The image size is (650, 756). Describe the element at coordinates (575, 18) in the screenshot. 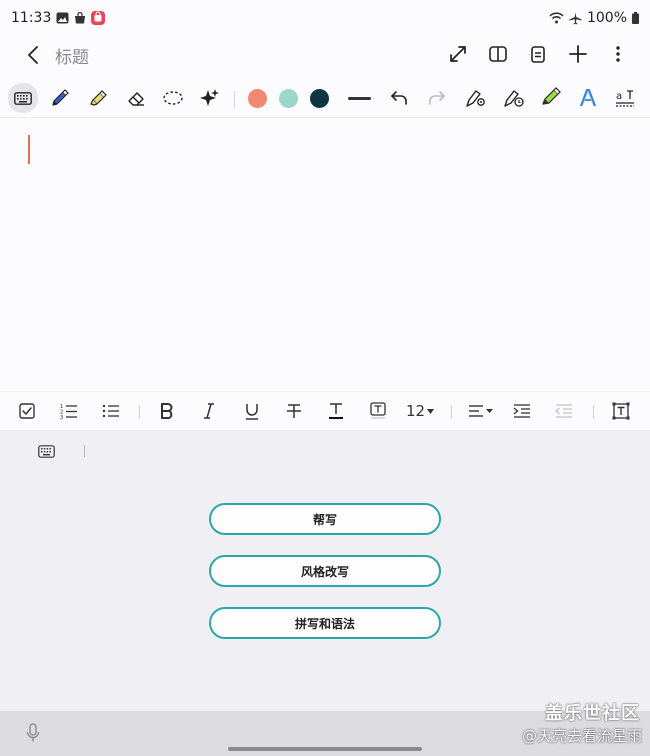

I see `airplane-mode-icon` at that location.